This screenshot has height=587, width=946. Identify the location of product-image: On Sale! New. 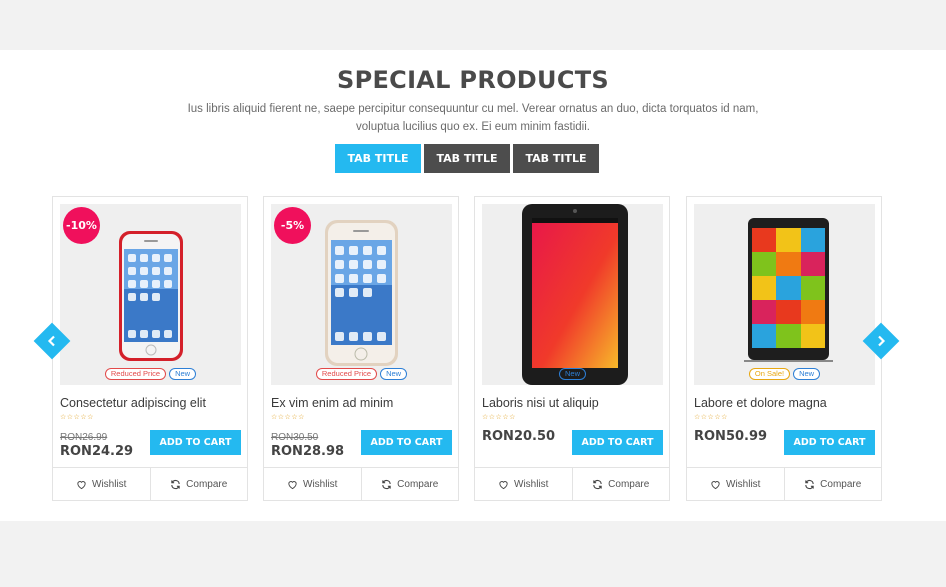
(784, 294).